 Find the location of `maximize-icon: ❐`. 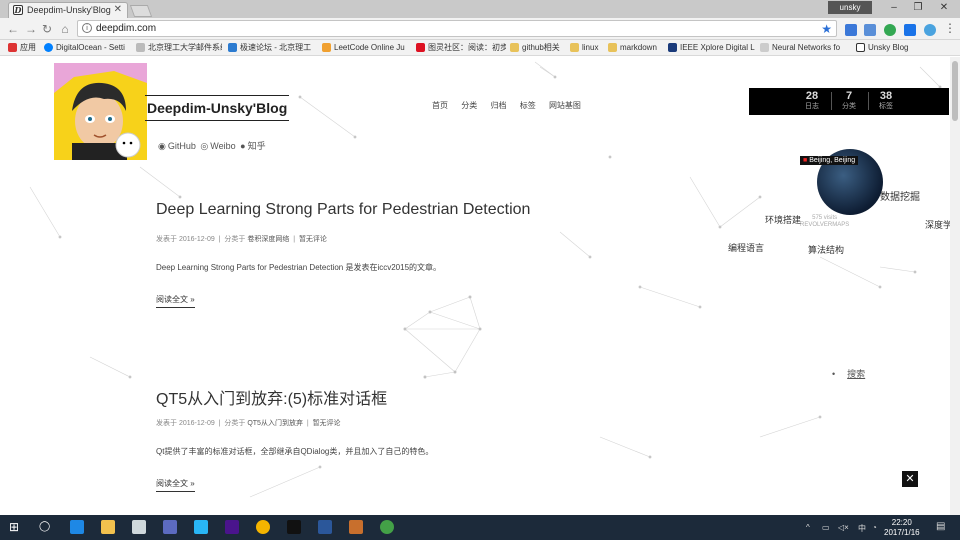

maximize-icon: ❐ is located at coordinates (918, 7).